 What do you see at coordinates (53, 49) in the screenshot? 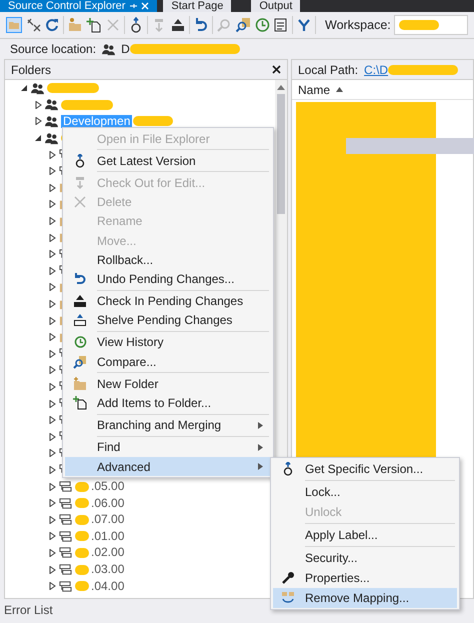
I see `source-location-label: Source location:` at bounding box center [53, 49].